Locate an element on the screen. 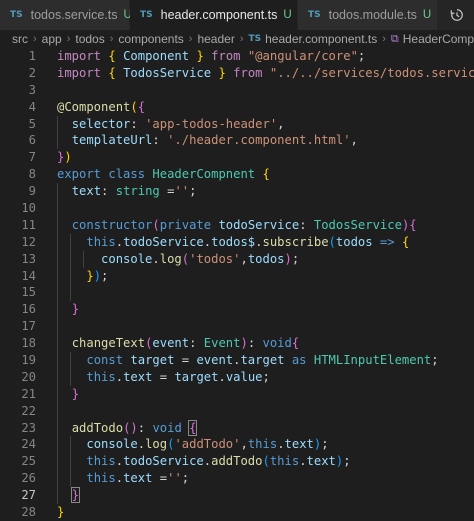  code-line: 20 this.text = target.value; is located at coordinates (237, 377).